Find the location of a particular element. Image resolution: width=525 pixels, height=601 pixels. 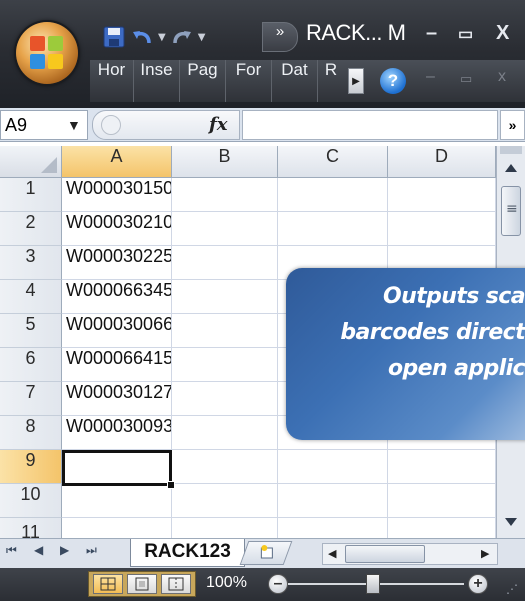

horizontal-scrollbar: ◀ ▶ is located at coordinates (410, 554).